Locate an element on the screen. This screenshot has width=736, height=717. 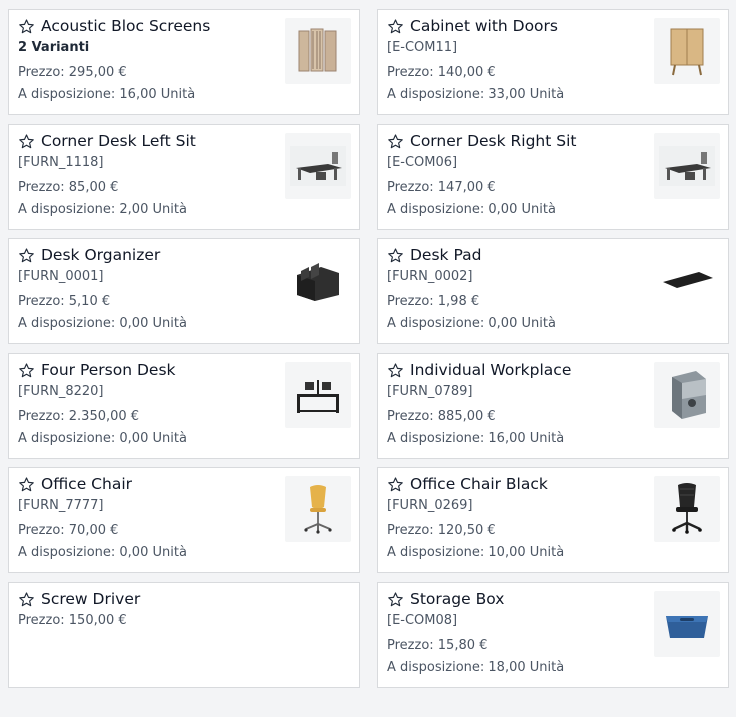
card-title-row: Corner Desk Left Sit is located at coordinates (106, 141).